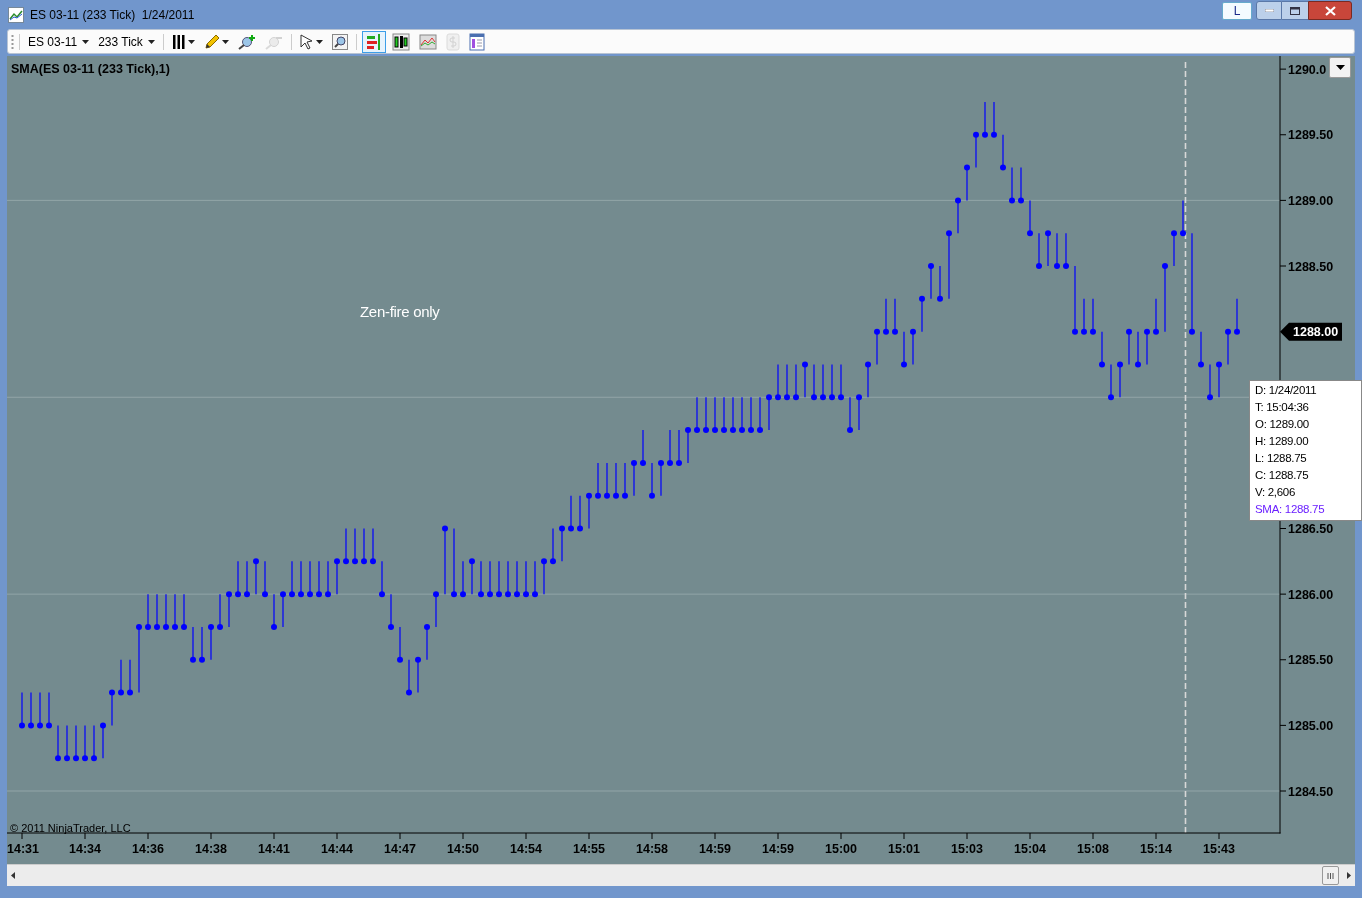 The height and width of the screenshot is (898, 1362). What do you see at coordinates (1156, 849) in the screenshot?
I see `axis-label: 15:14` at bounding box center [1156, 849].